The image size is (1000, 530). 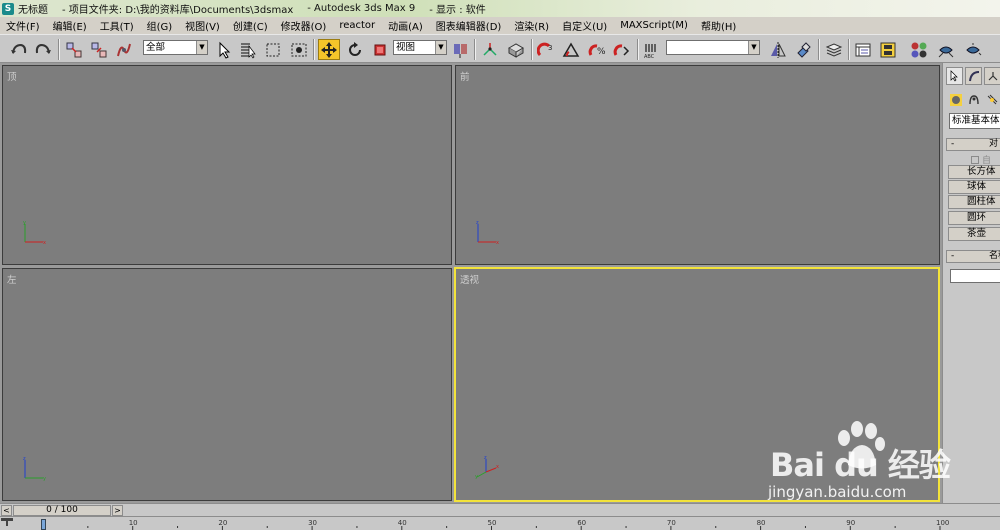 What do you see at coordinates (946, 49) in the screenshot?
I see `render-scene-icon` at bounding box center [946, 49].